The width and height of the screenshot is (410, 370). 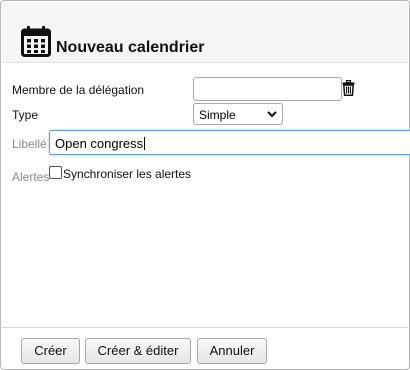 I want to click on cancel-button: Annuler, so click(x=232, y=351).